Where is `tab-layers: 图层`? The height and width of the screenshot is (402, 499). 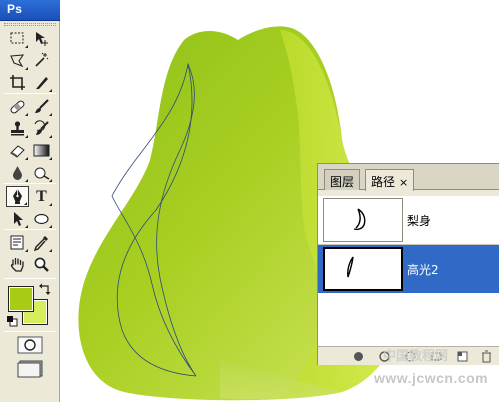
tab-layers: 图层 is located at coordinates (342, 179).